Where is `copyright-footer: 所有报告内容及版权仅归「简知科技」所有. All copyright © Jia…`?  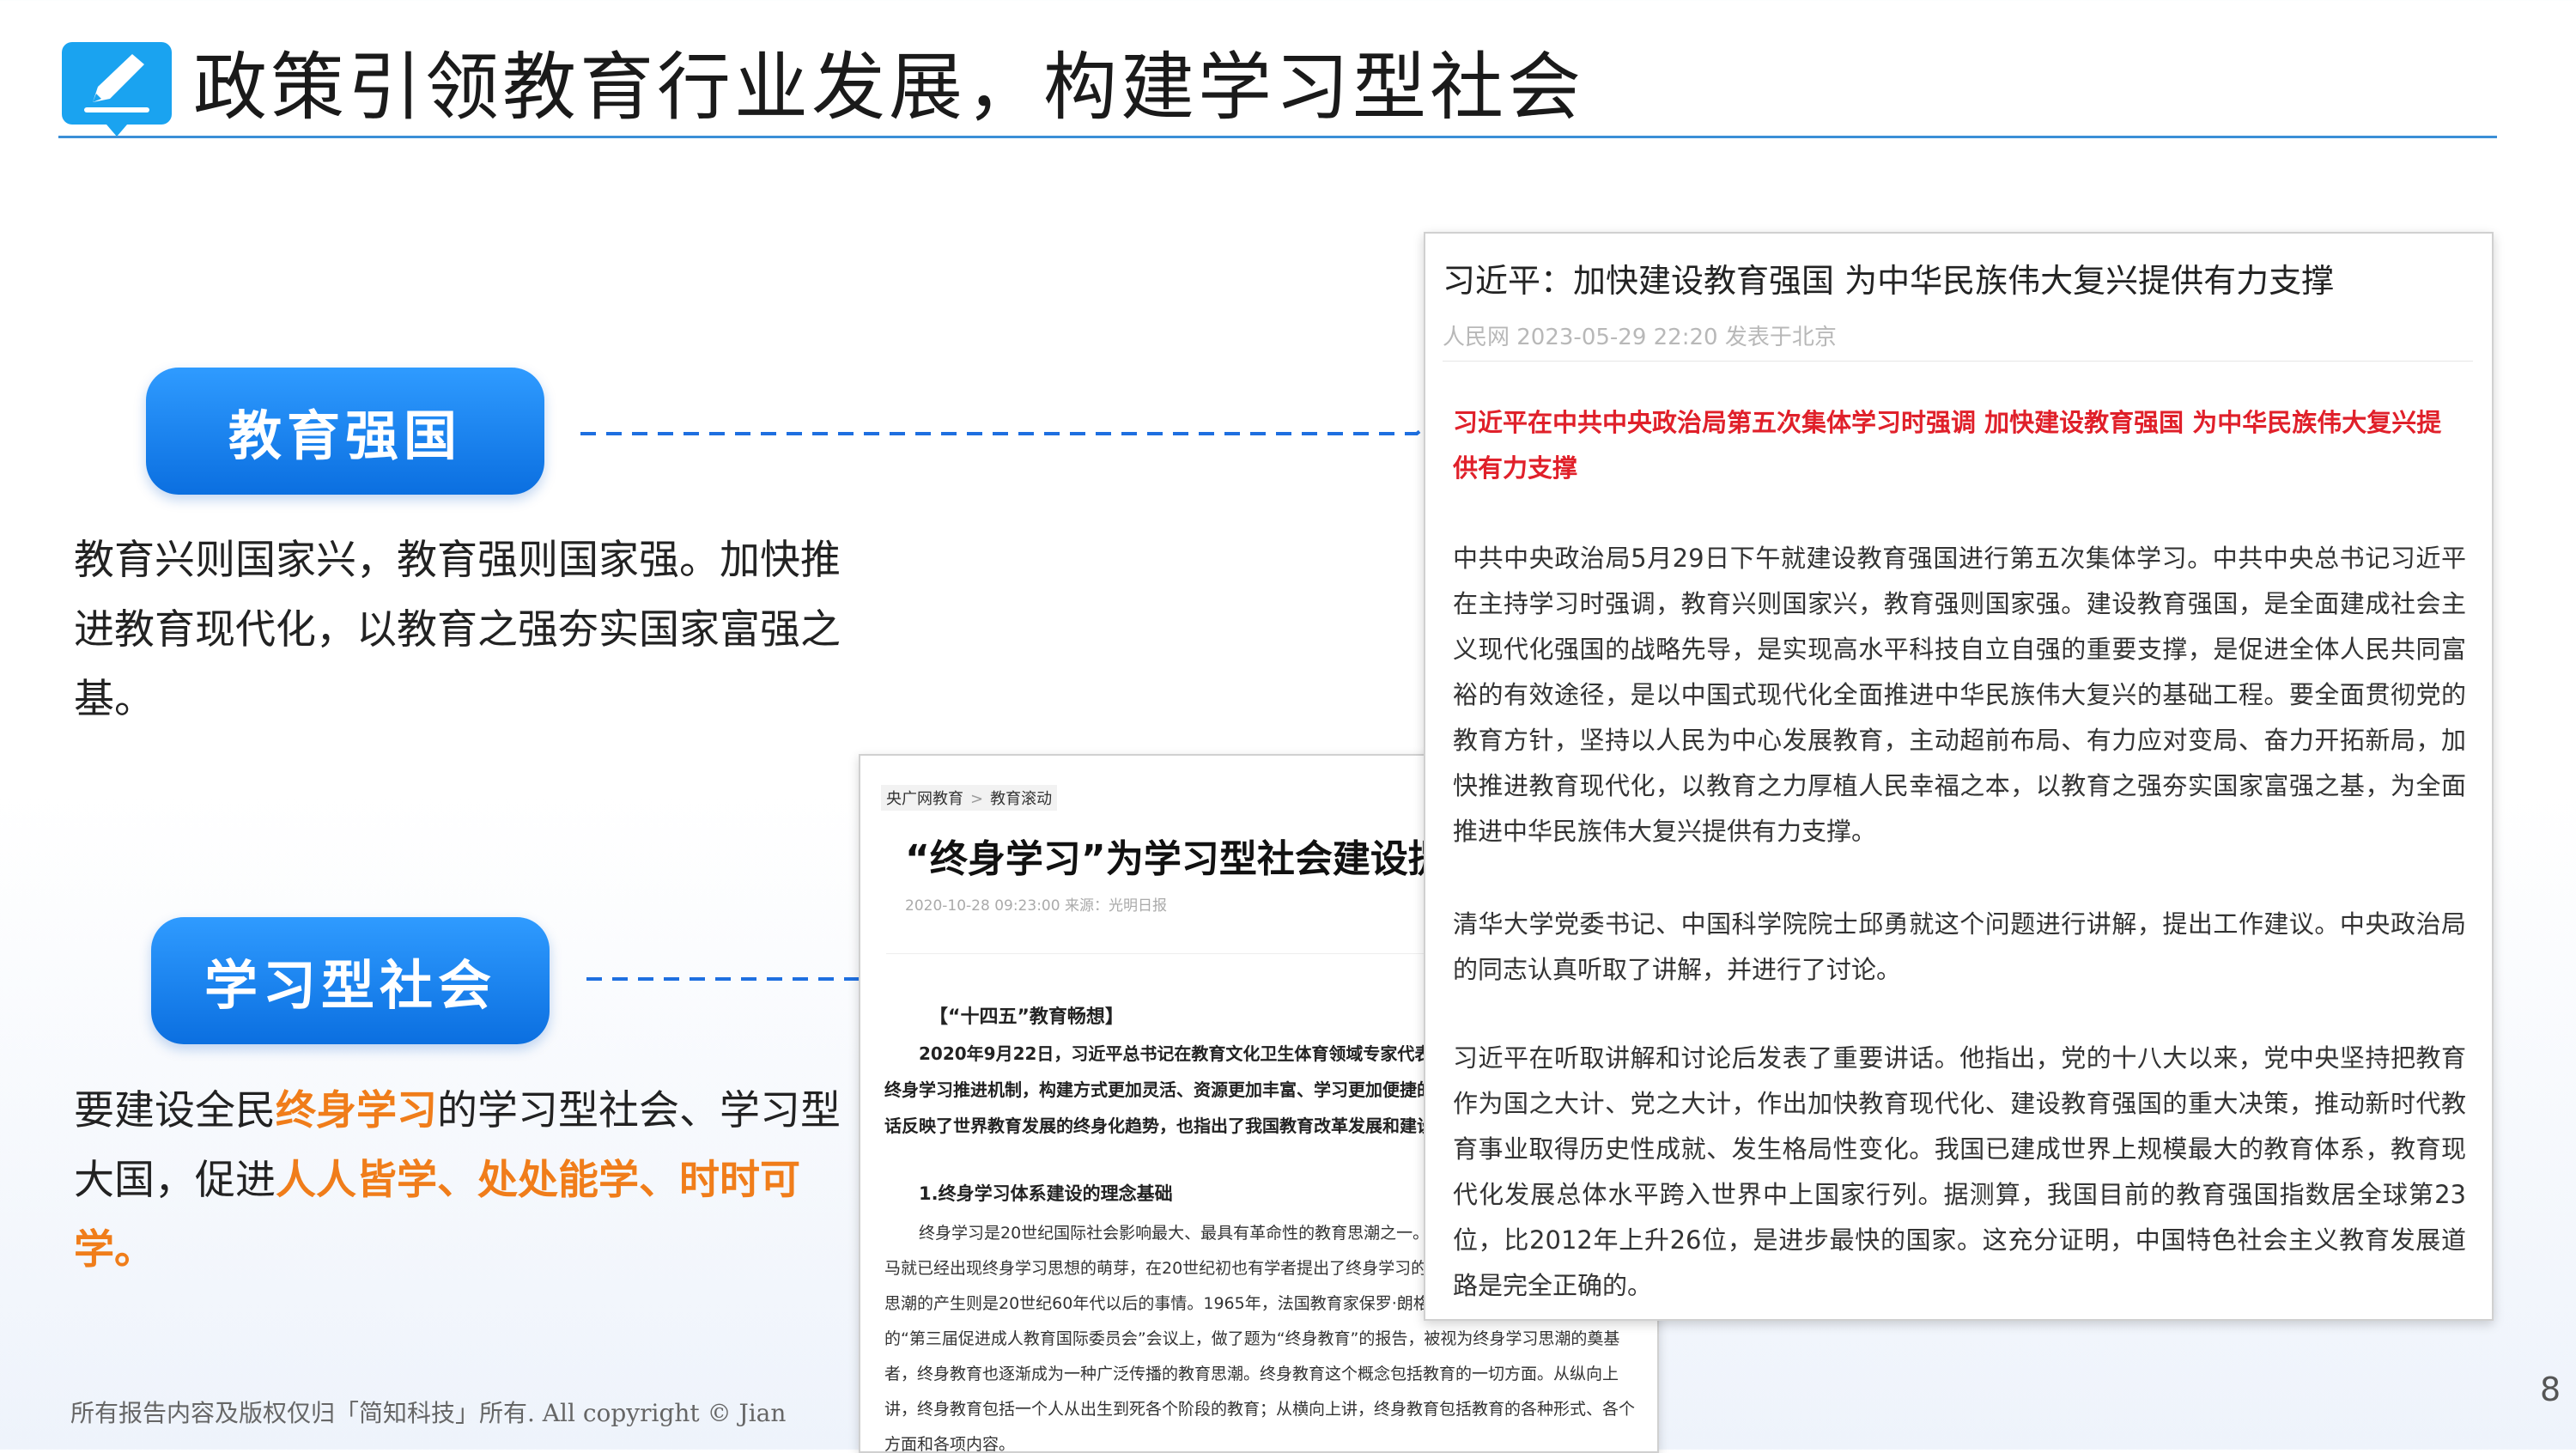 copyright-footer: 所有报告内容及版权仅归「简知科技」所有. All copyright © Jia… is located at coordinates (429, 1413).